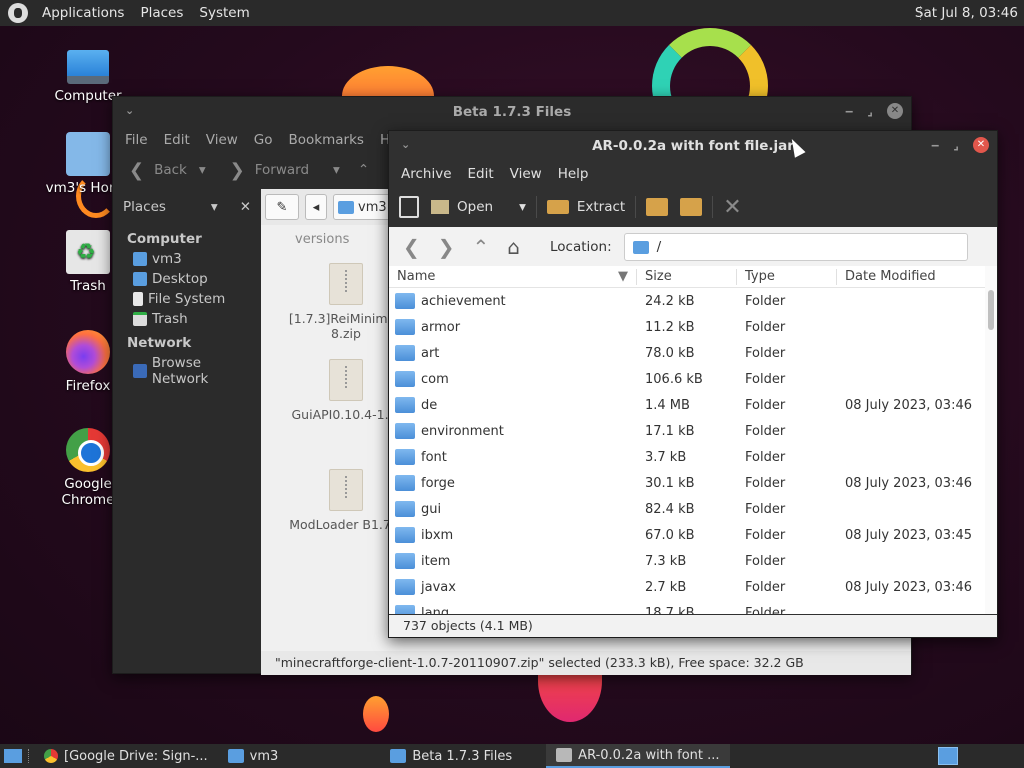 The image size is (1024, 768). I want to click on column-name: Name ▼, so click(513, 276).